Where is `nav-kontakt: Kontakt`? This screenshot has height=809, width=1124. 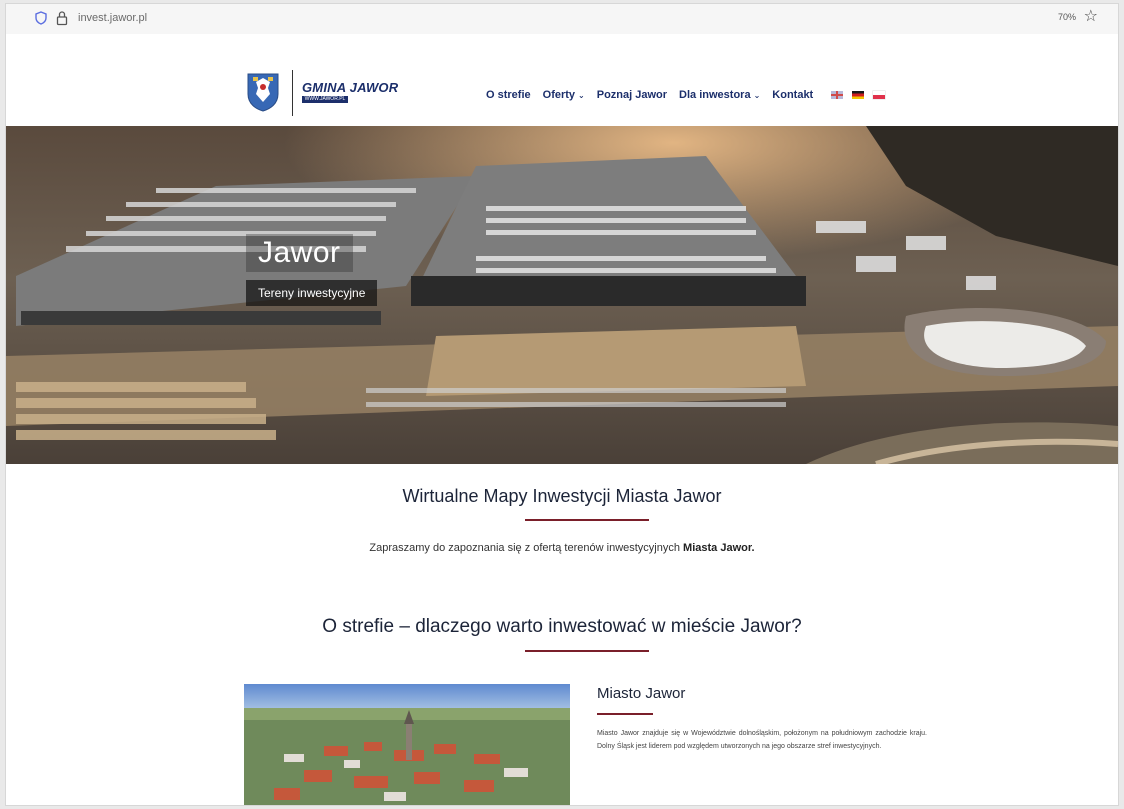 nav-kontakt: Kontakt is located at coordinates (792, 95).